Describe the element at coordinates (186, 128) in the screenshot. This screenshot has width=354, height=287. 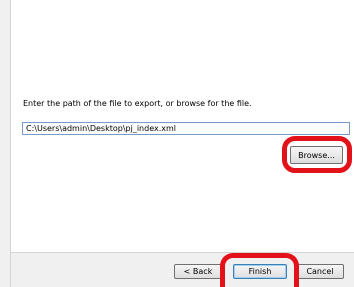
I see `export-path-input` at that location.